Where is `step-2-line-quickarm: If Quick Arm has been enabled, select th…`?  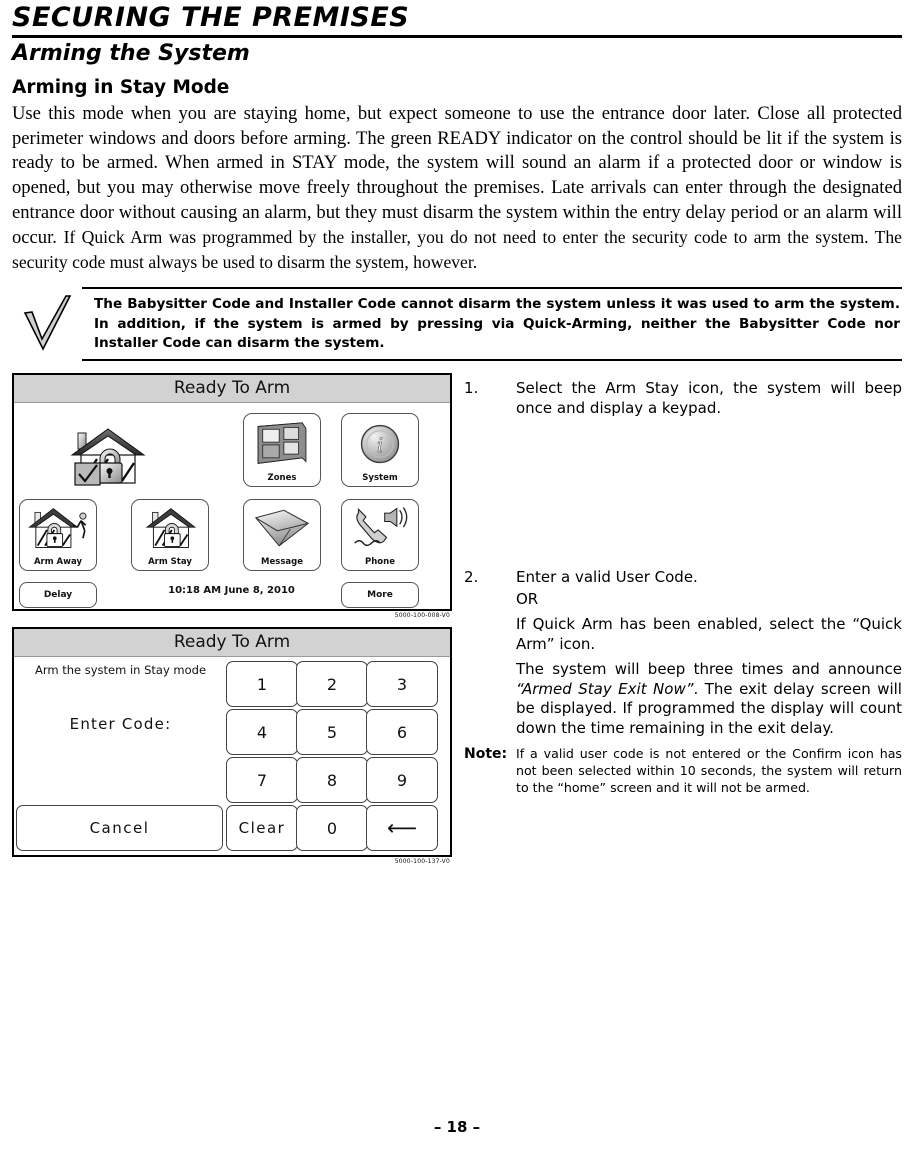
step-2-line-quickarm: If Quick Arm has been enabled, select th… is located at coordinates (709, 634).